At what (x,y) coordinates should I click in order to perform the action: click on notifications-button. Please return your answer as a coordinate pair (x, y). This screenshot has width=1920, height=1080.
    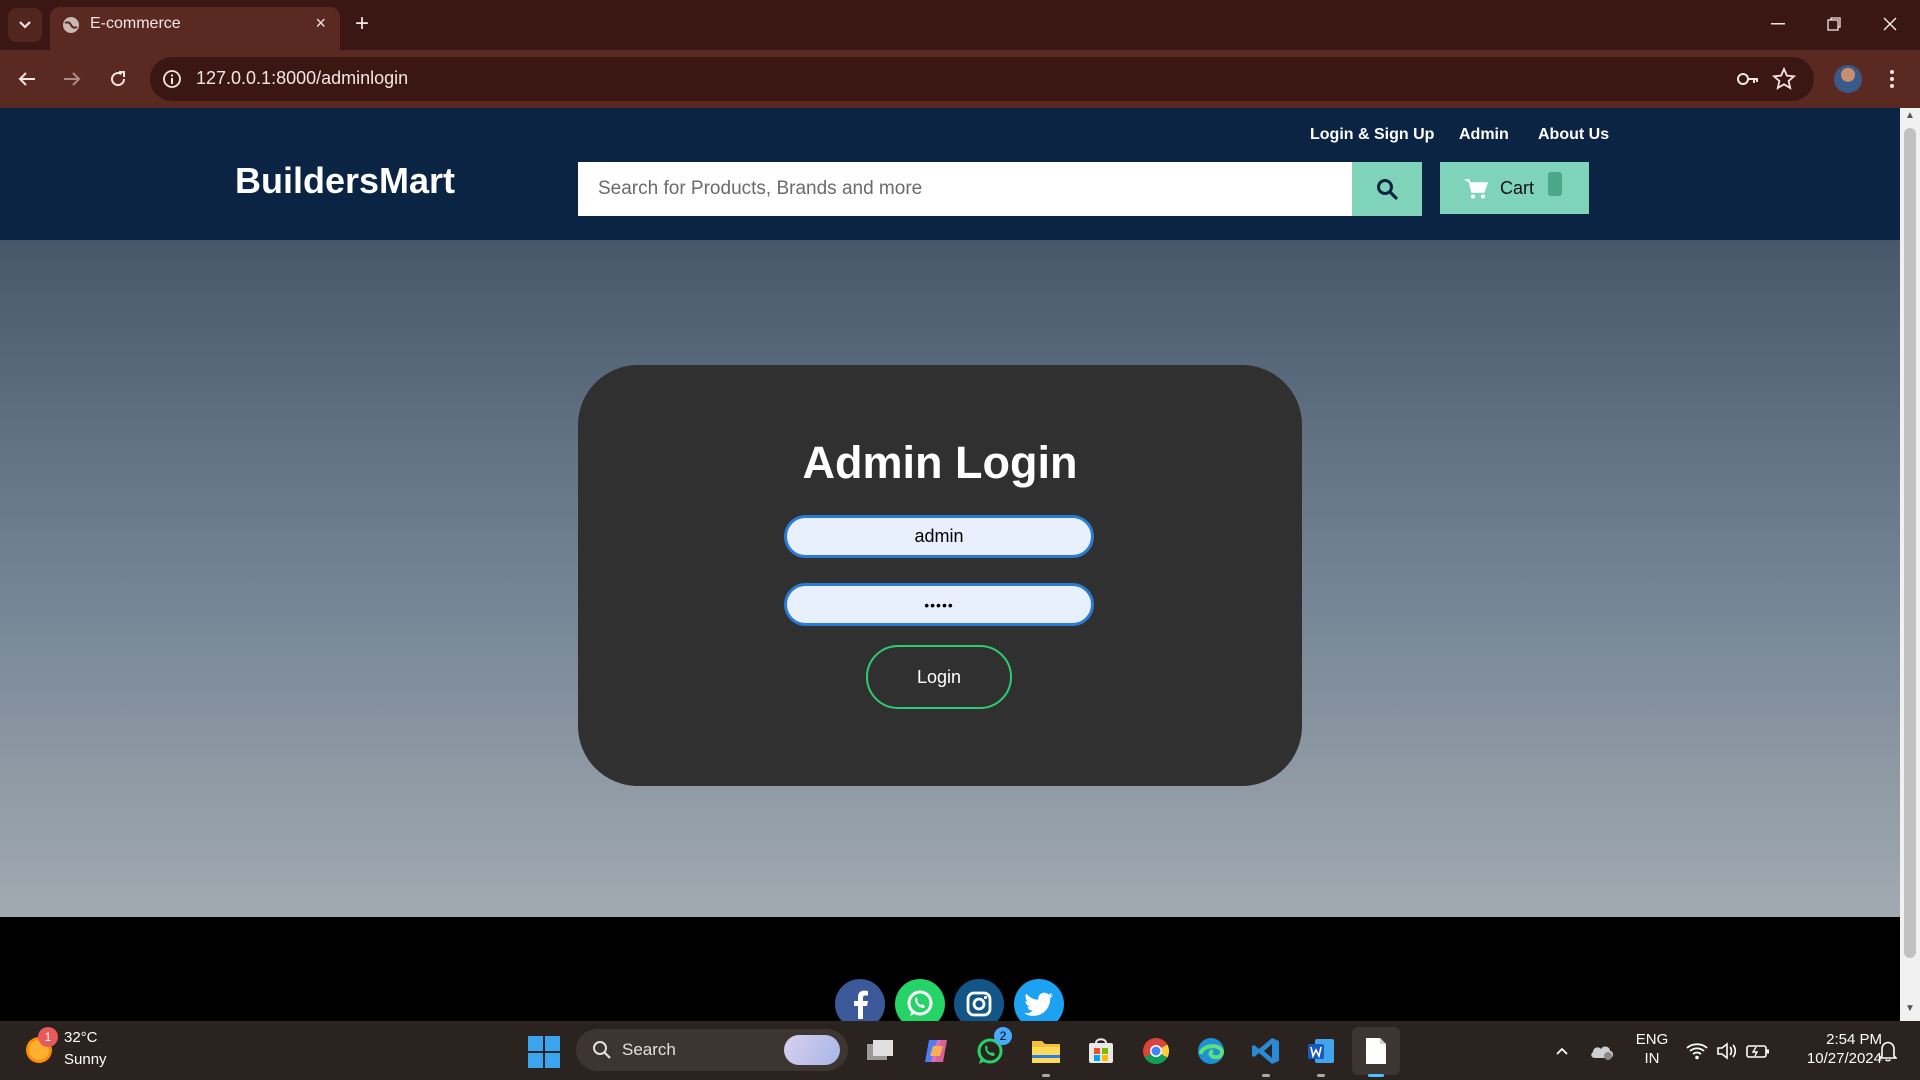
    Looking at the image, I should click on (1888, 1051).